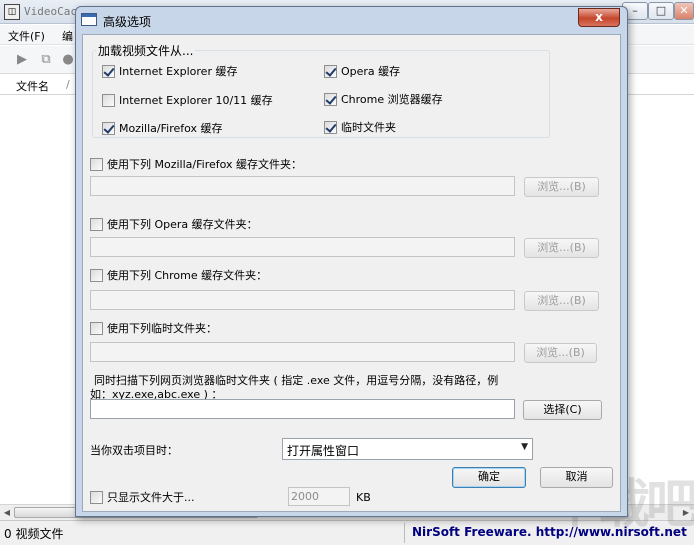 Image resolution: width=694 pixels, height=545 pixels. I want to click on source-checkbox-temp: 临时文件夹, so click(360, 127).